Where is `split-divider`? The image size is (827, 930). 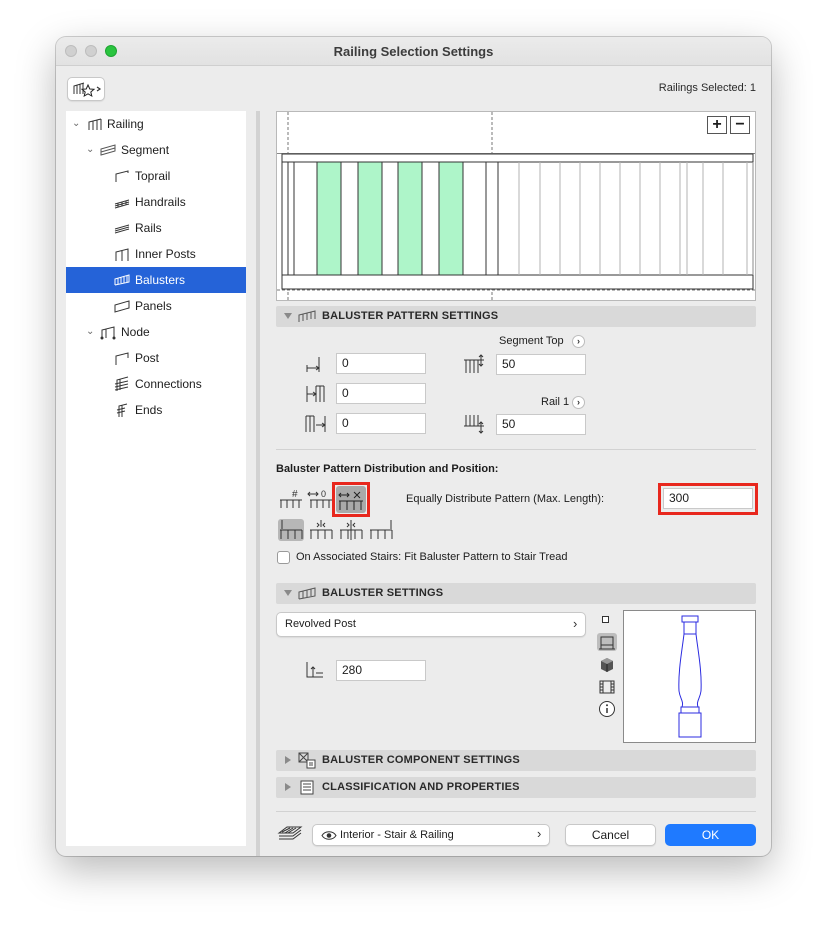
split-divider is located at coordinates (258, 483).